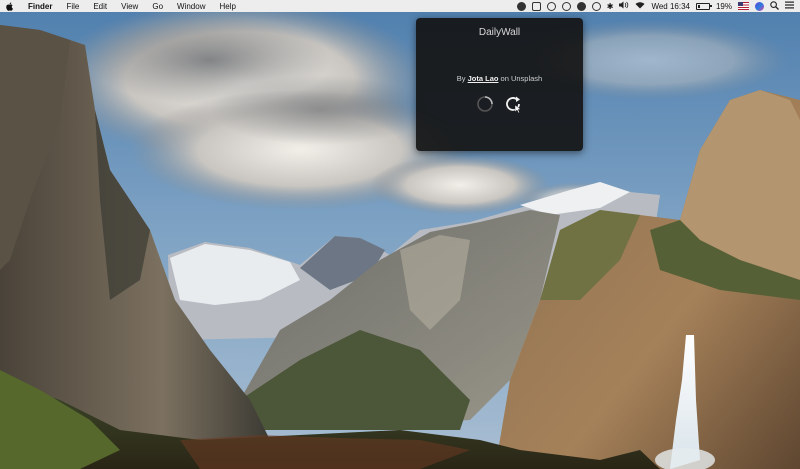 This screenshot has height=469, width=800. I want to click on battery-icon, so click(703, 6).